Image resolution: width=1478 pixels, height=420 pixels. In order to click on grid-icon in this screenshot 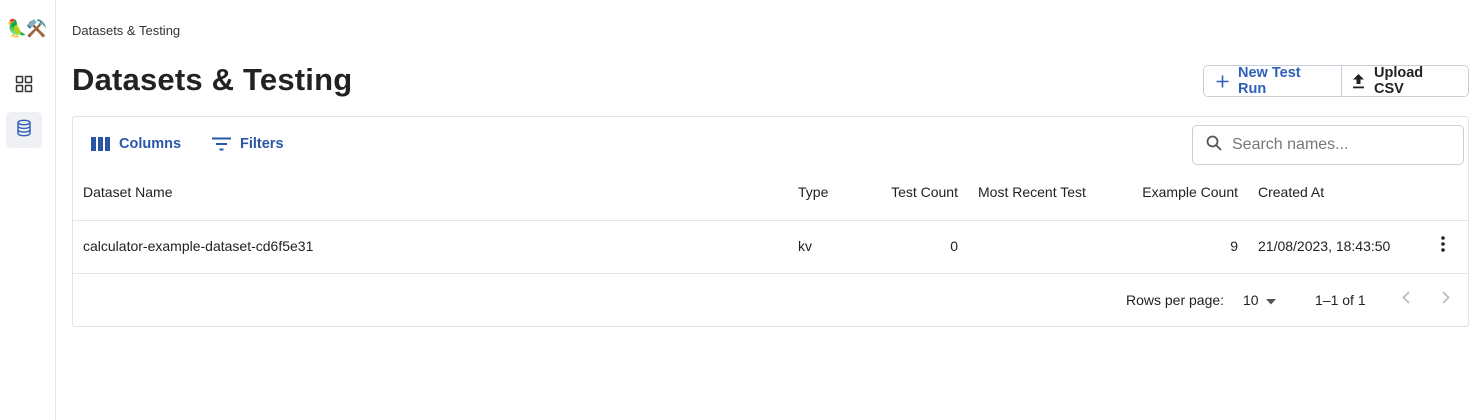, I will do `click(24, 86)`.